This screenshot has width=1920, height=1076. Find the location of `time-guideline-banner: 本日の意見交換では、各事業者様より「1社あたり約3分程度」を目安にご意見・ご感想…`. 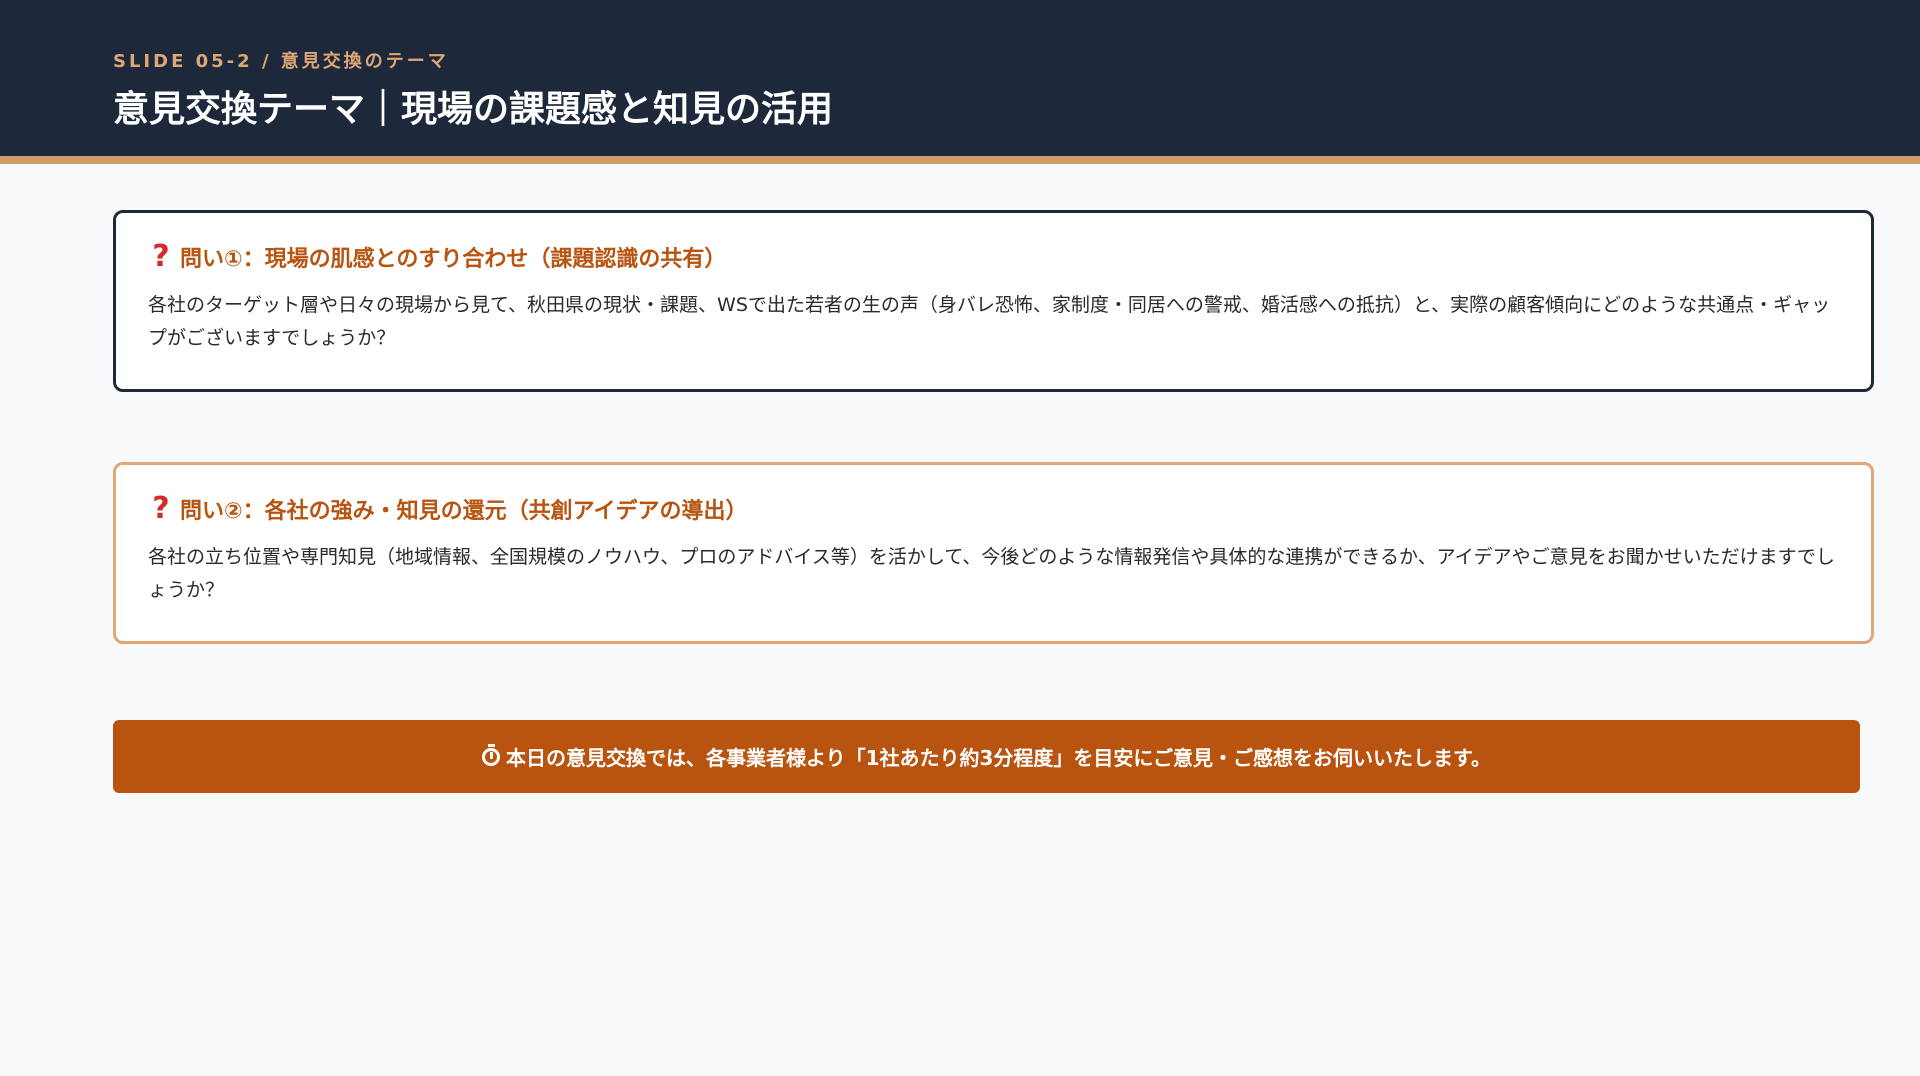

time-guideline-banner: 本日の意見交換では、各事業者様より「1社あたり約3分程度」を目安にご意見・ご感想… is located at coordinates (986, 756).